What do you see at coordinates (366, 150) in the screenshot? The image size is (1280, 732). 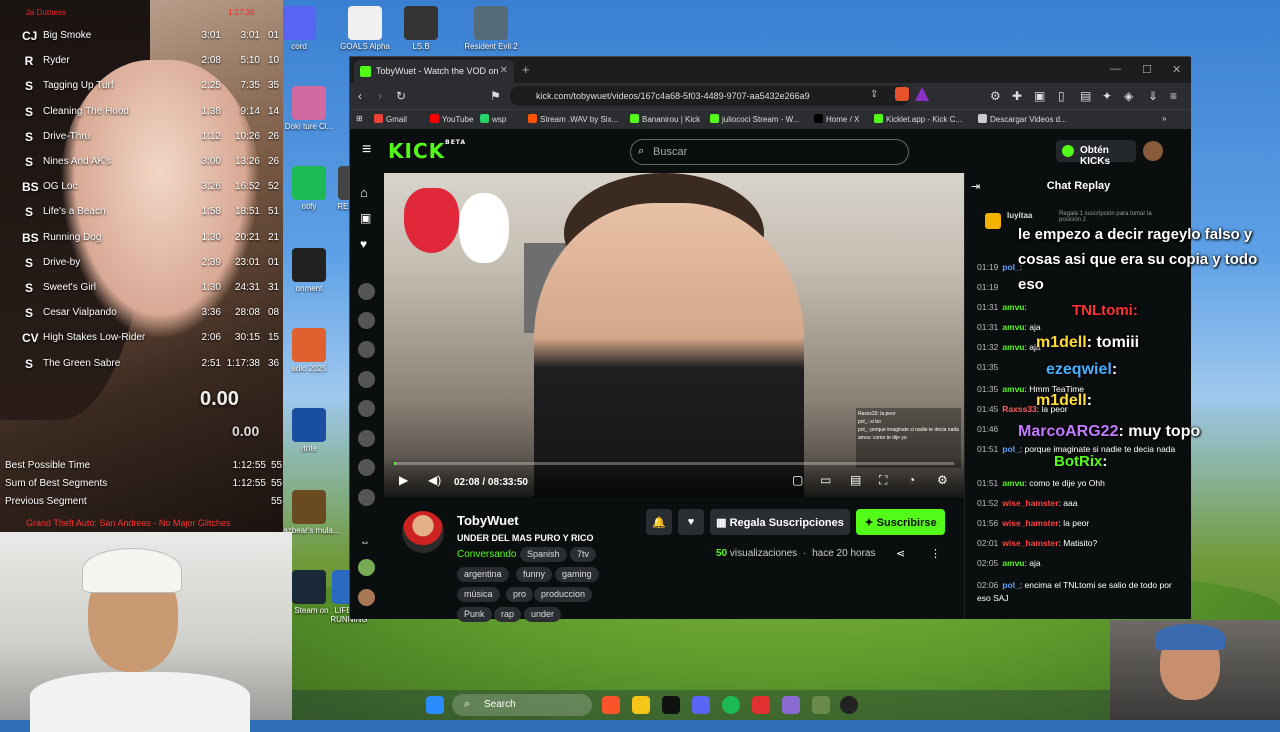 I see `hamburger-menu-icon: ≡` at bounding box center [366, 150].